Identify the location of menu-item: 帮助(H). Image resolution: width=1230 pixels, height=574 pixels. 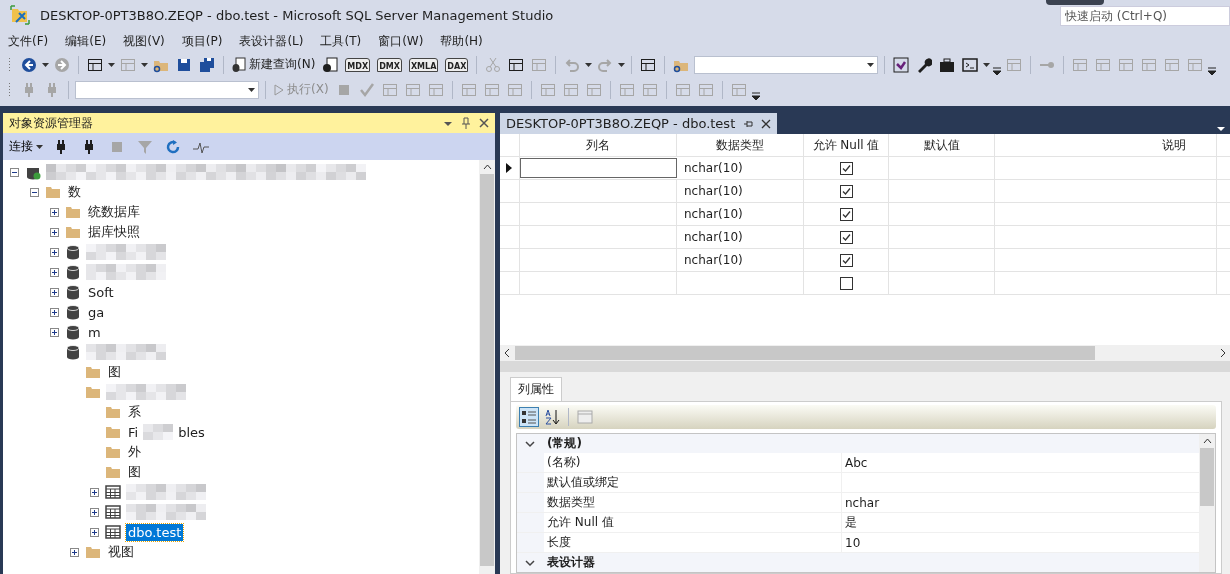
(463, 41).